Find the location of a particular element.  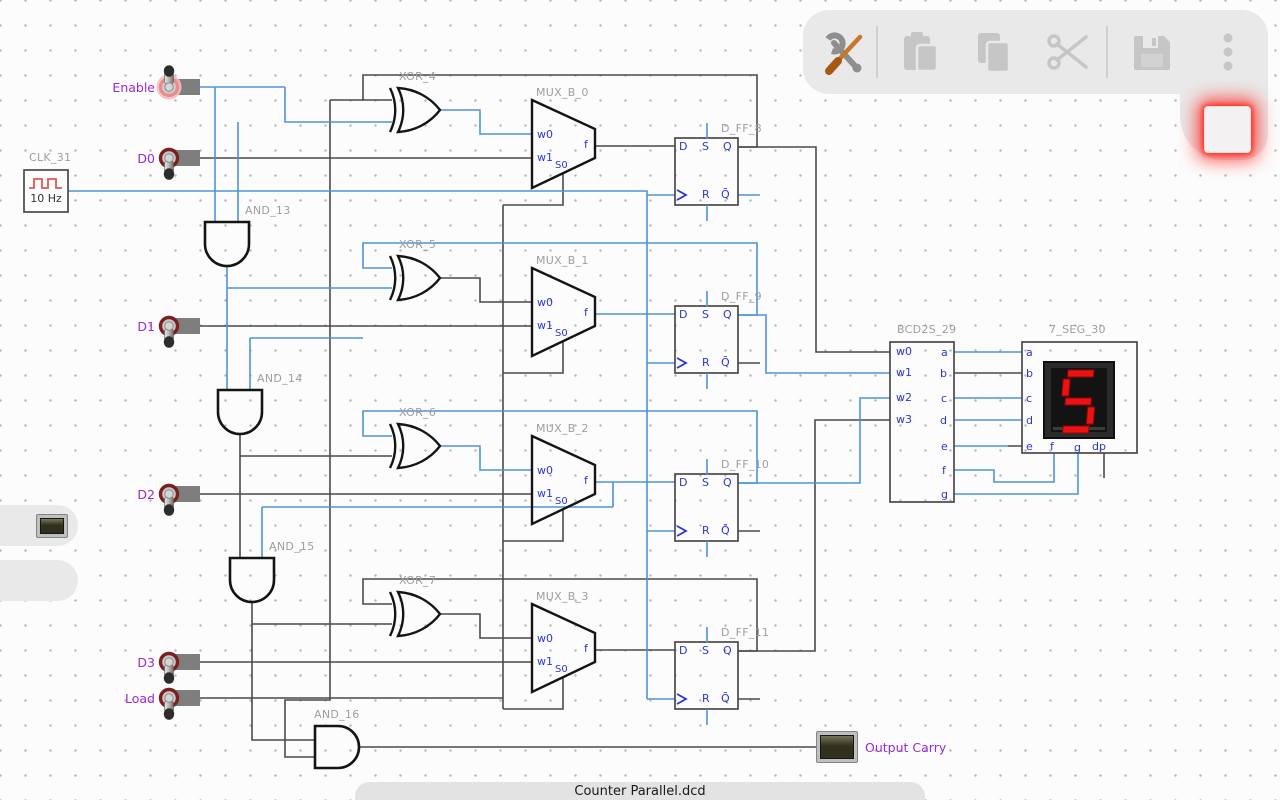

xor5-label: XOR_5 is located at coordinates (418, 244).